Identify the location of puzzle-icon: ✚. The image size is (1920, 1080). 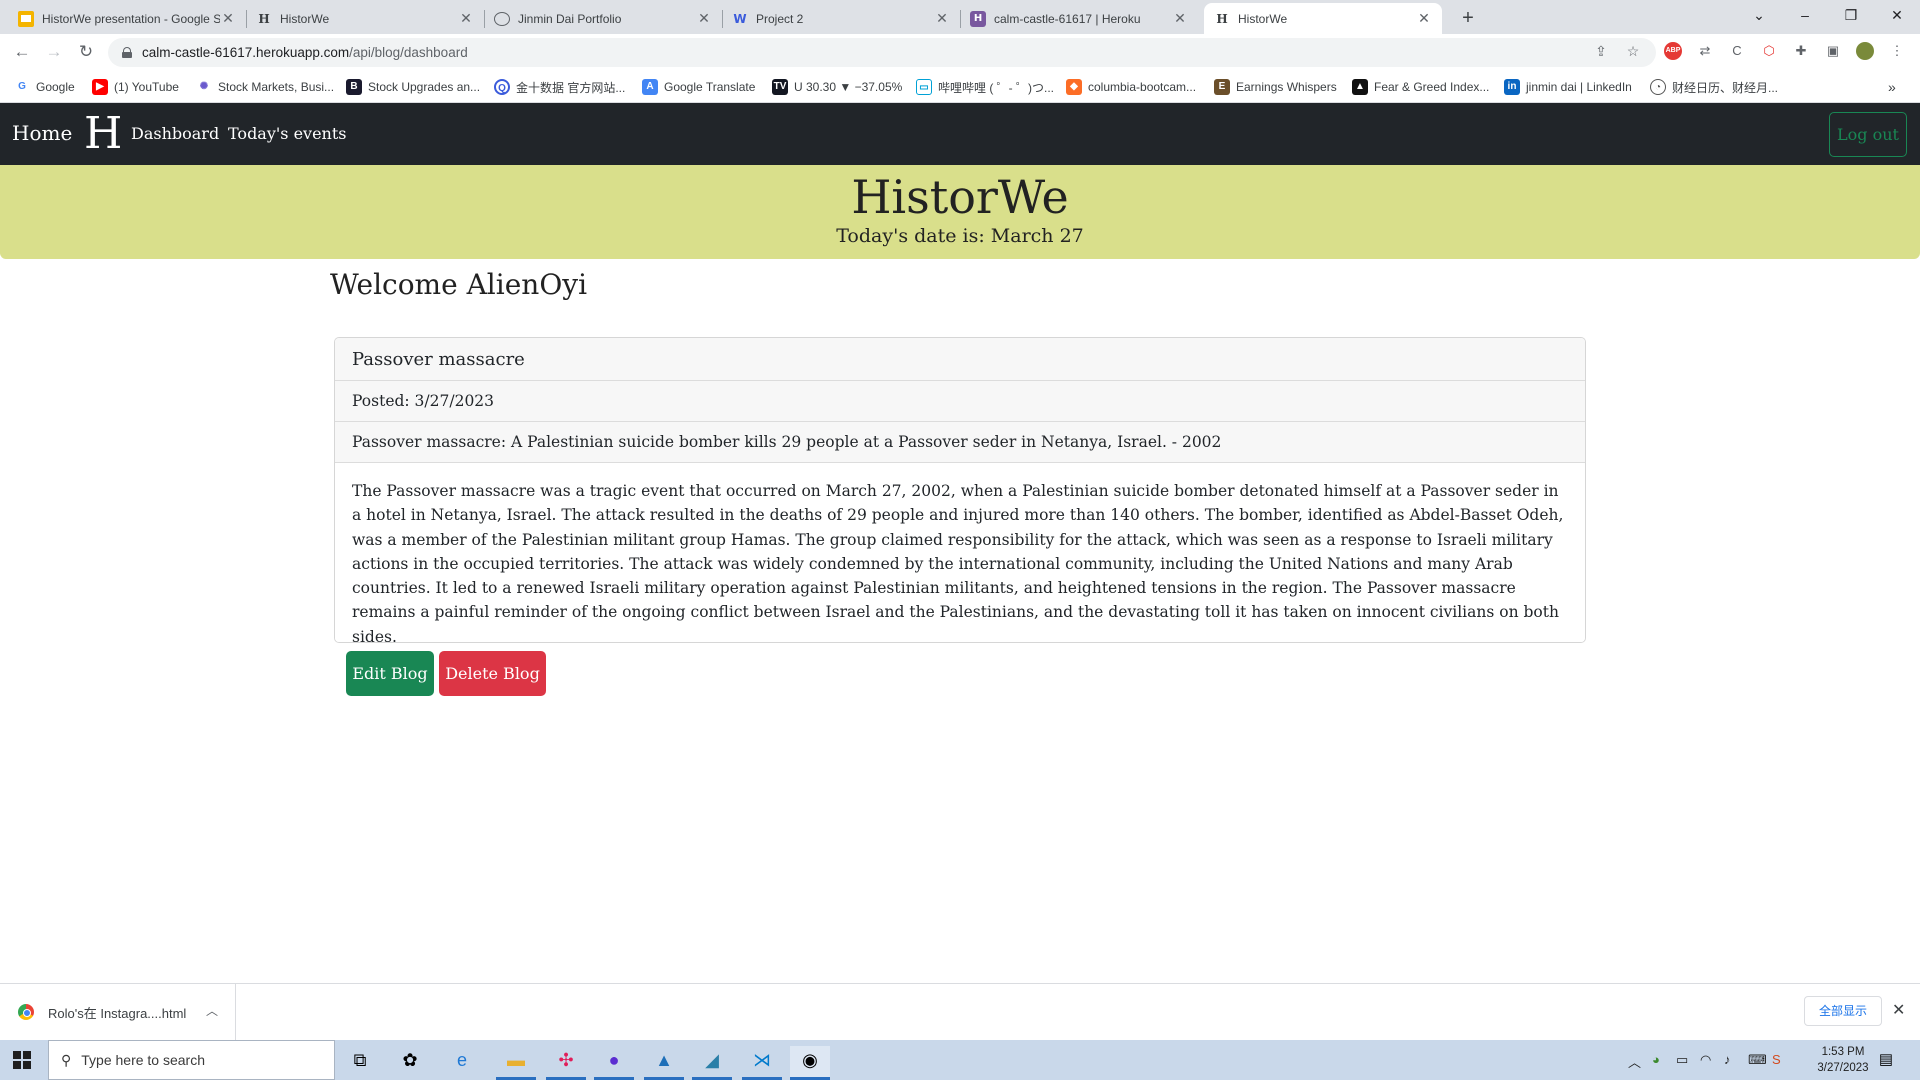
(1801, 51).